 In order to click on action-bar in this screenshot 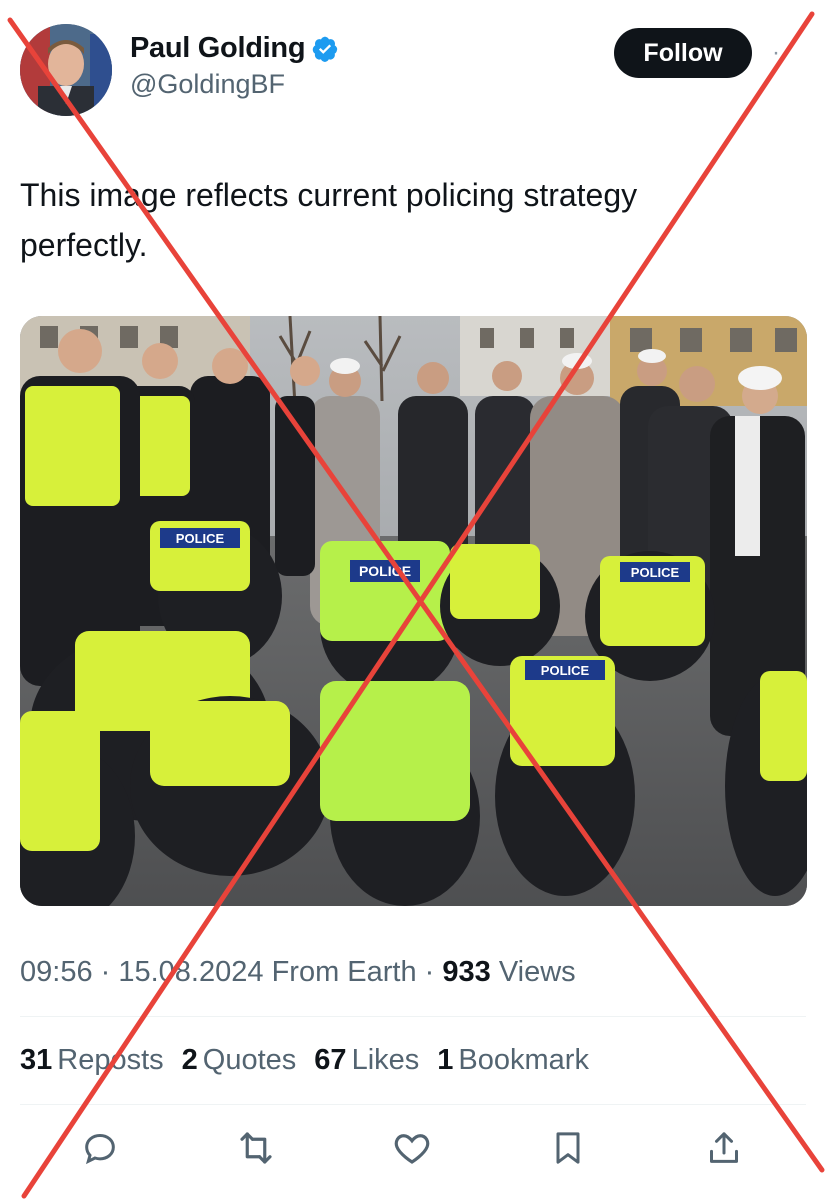, I will do `click(413, 1154)`.